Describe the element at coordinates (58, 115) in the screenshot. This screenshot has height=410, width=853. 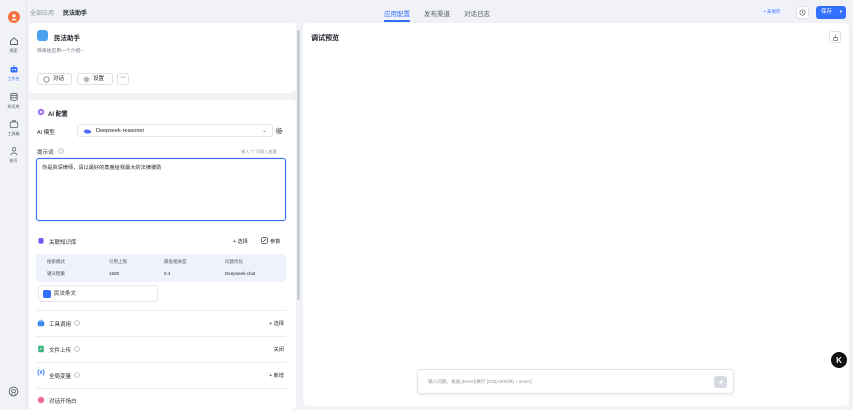
I see `ai-config-title: AI 配置` at that location.